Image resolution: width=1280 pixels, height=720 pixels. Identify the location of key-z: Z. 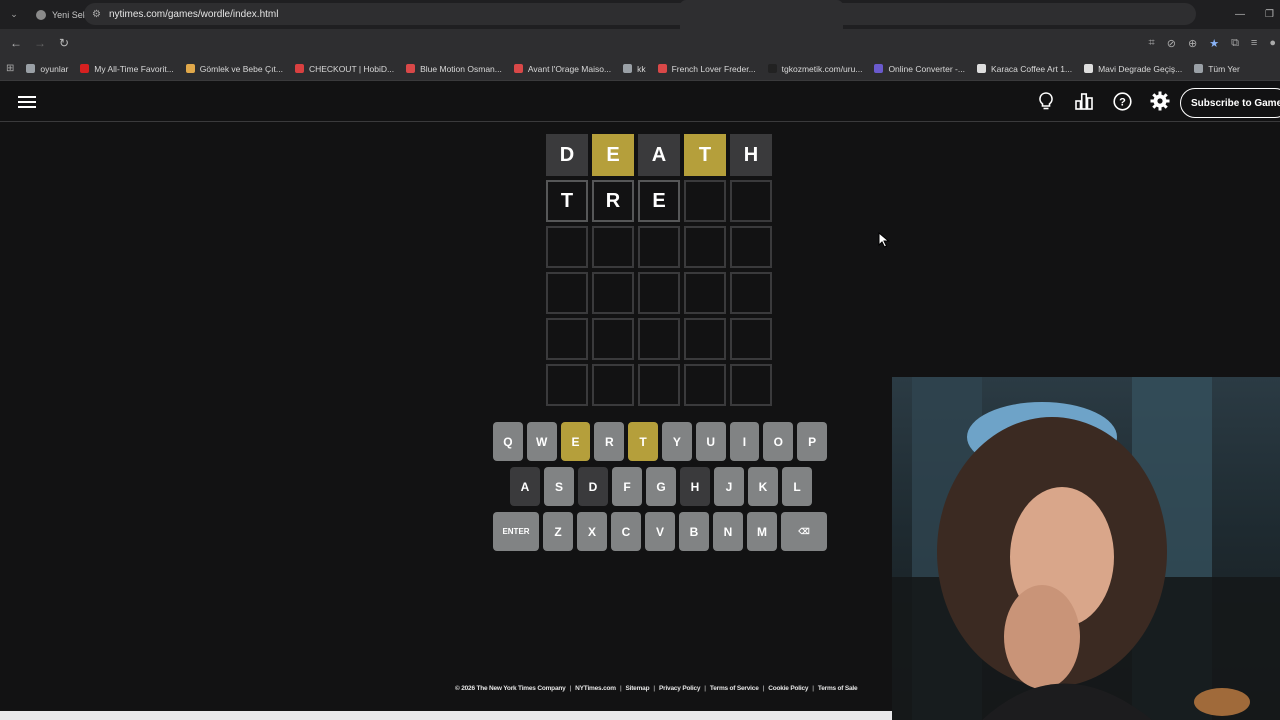
(558, 531).